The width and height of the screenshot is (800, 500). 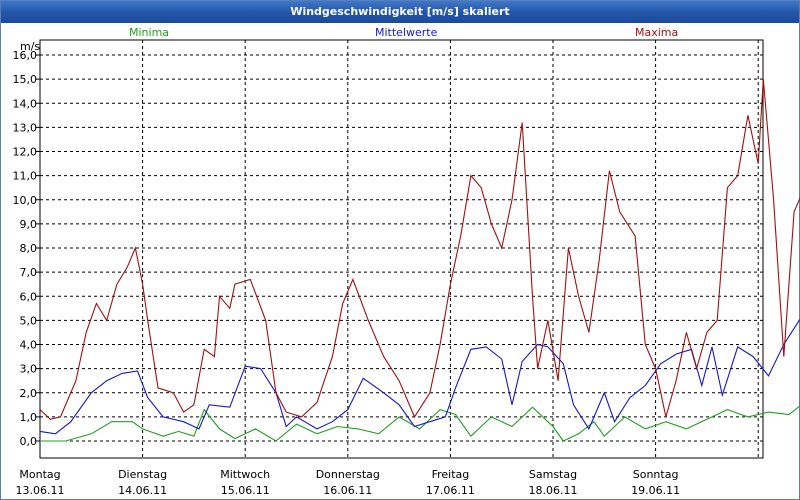 What do you see at coordinates (142, 474) in the screenshot?
I see `x-tick-day-label: Dienstag` at bounding box center [142, 474].